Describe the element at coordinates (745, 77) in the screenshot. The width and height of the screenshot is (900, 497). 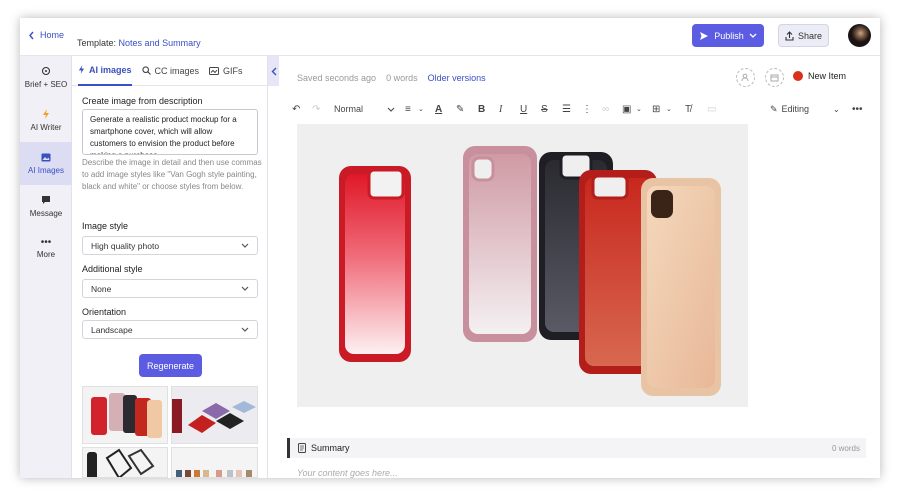
I see `assign-user-icon` at that location.